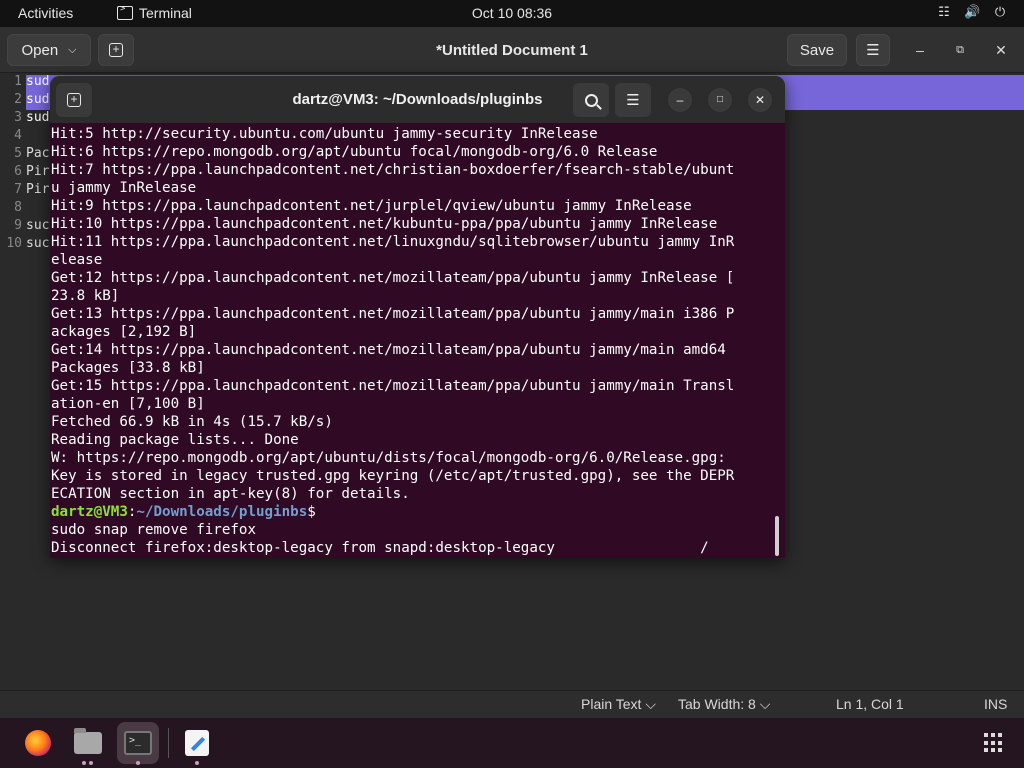 The height and width of the screenshot is (768, 1024). I want to click on line-number: 5, so click(18, 153).